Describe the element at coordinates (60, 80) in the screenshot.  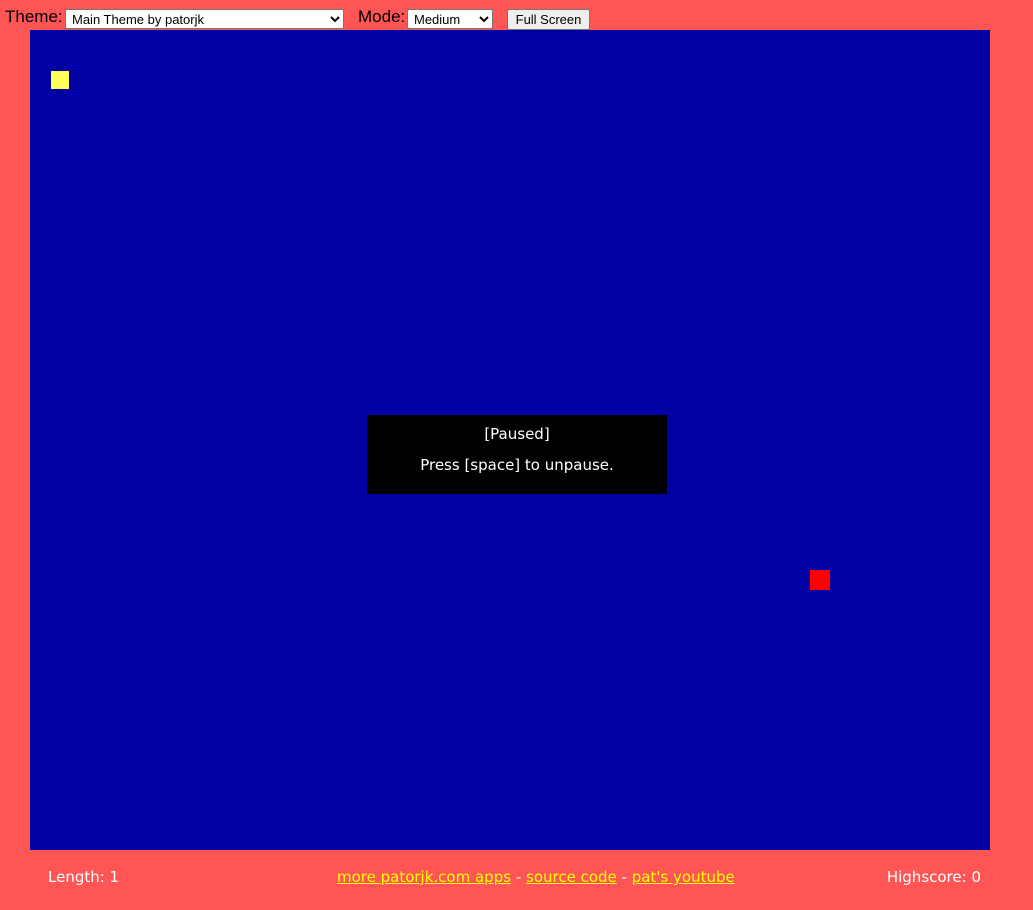
I see `snake-head` at that location.